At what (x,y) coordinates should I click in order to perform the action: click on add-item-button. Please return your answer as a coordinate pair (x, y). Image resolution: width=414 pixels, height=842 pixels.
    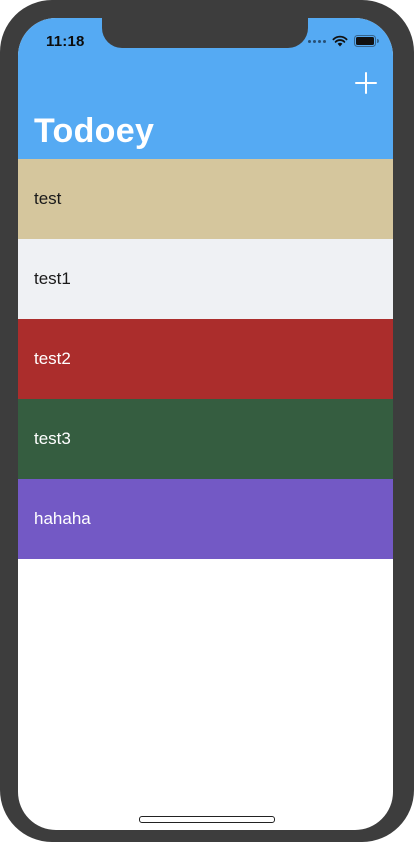
    Looking at the image, I should click on (366, 83).